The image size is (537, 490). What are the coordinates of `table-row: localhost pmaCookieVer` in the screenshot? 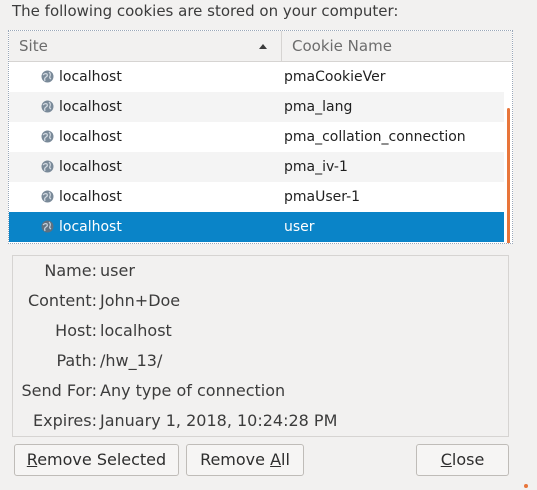 It's located at (256, 77).